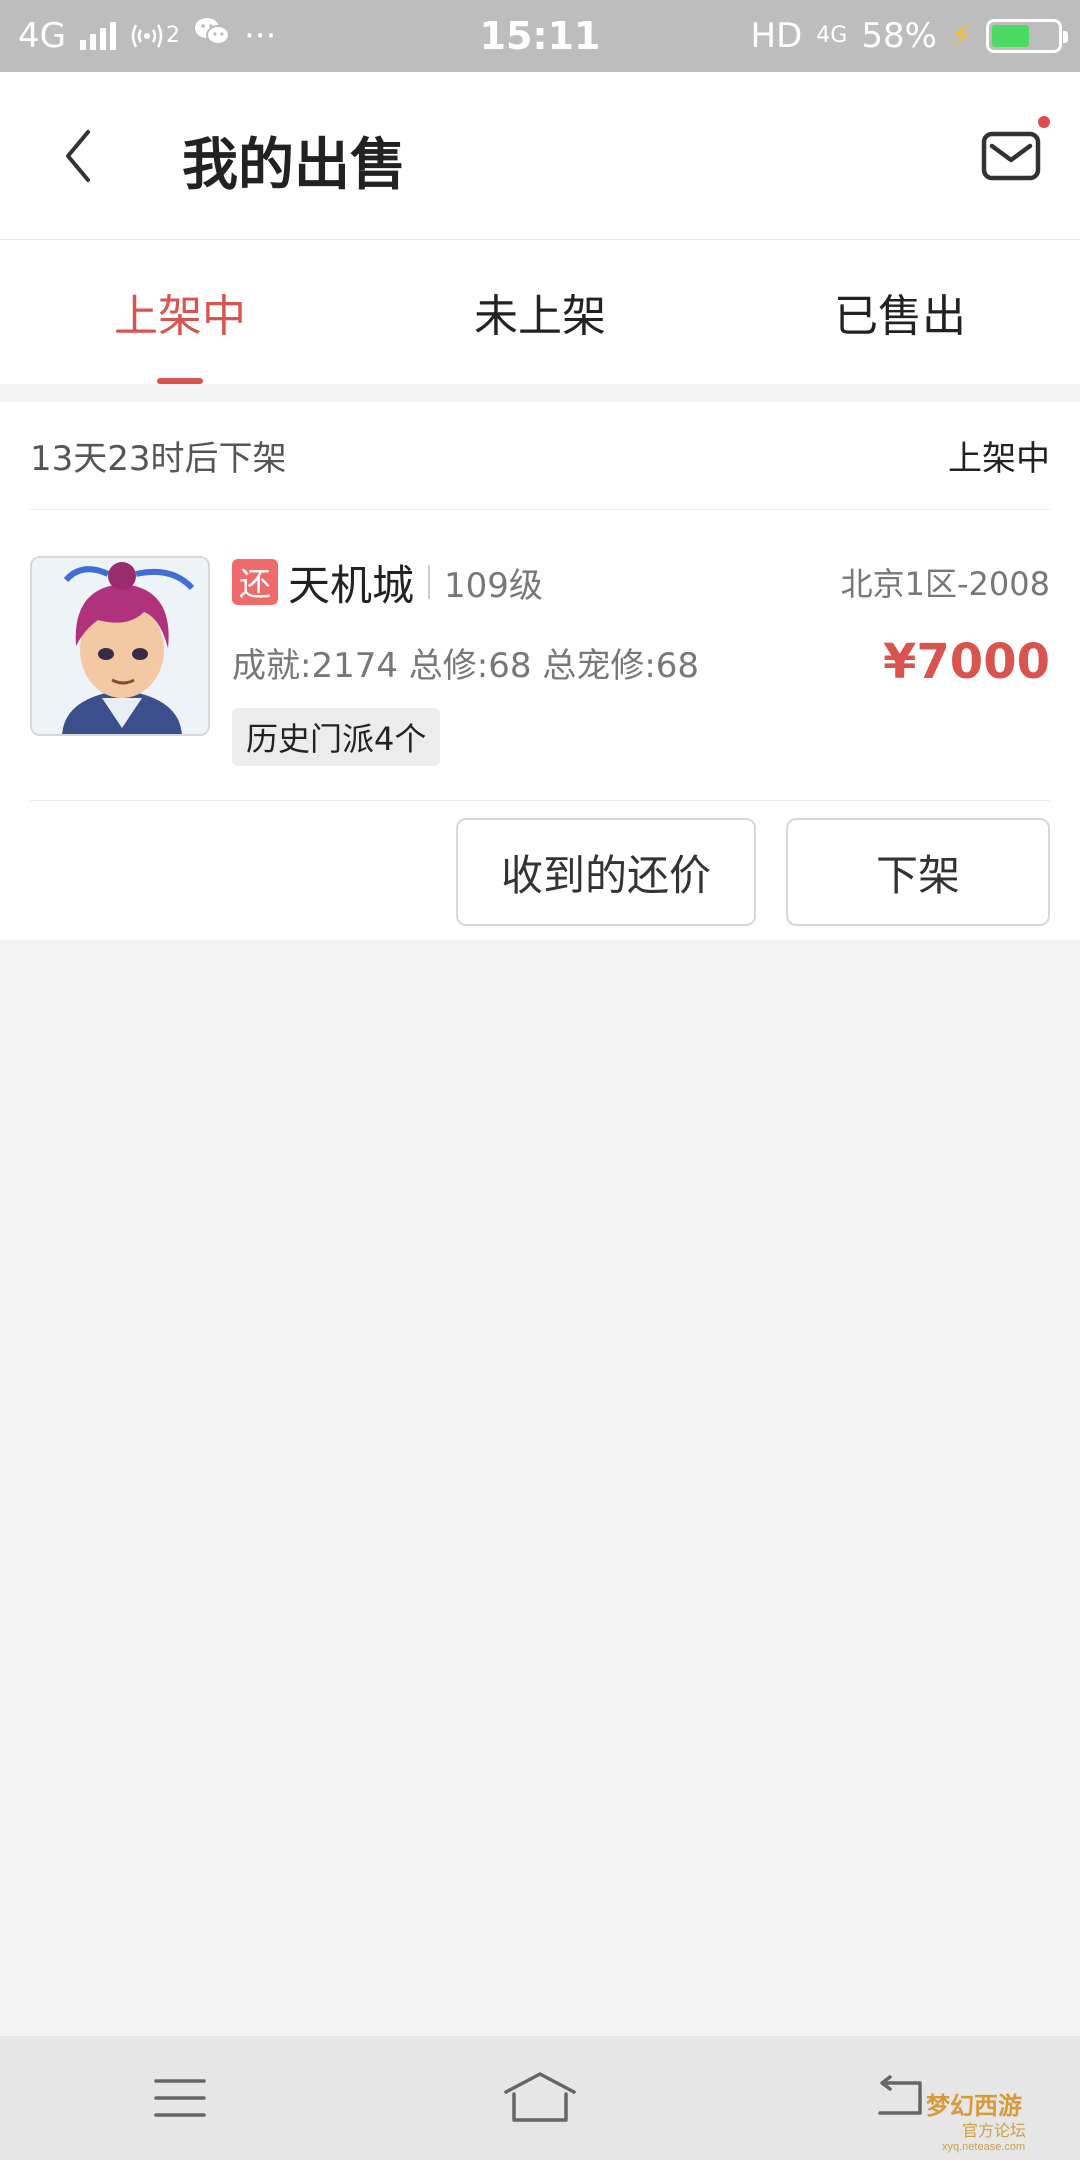  Describe the element at coordinates (641, 582) in the screenshot. I see `listing-title-row: 还 天机城 109级 北京1区-2008` at that location.